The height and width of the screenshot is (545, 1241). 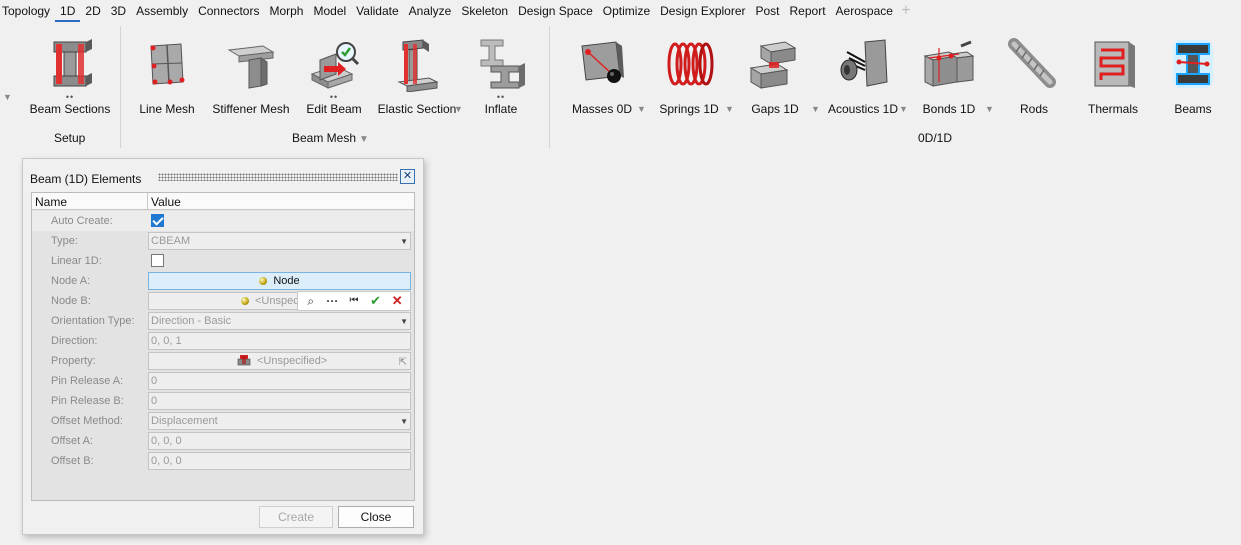 I want to click on offset-a-field: 0, 0, 0, so click(x=279, y=441).